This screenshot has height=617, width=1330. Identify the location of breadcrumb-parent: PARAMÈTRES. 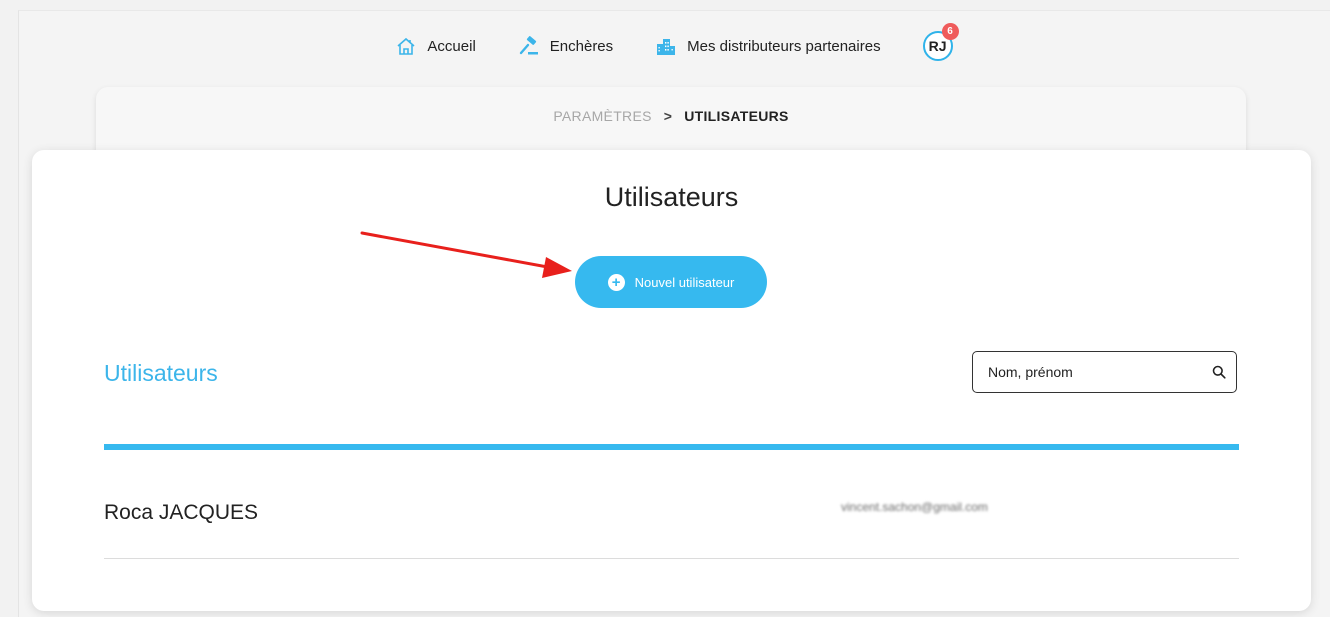
(602, 116).